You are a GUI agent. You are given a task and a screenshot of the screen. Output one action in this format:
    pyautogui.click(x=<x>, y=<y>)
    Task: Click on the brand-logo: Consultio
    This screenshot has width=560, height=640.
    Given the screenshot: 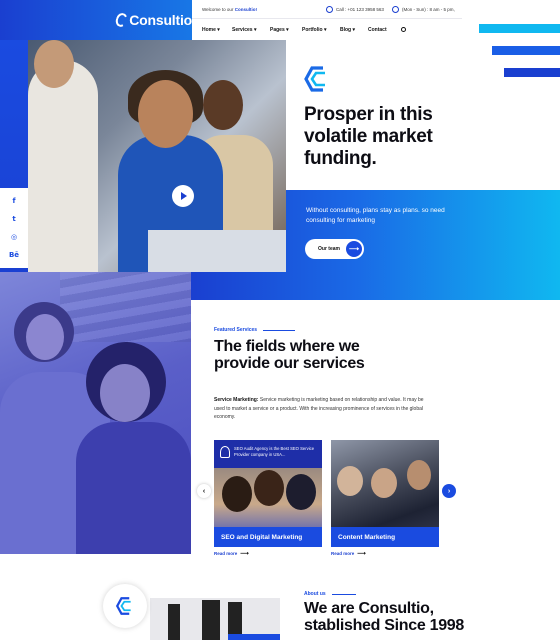 What is the action you would take?
    pyautogui.click(x=96, y=20)
    